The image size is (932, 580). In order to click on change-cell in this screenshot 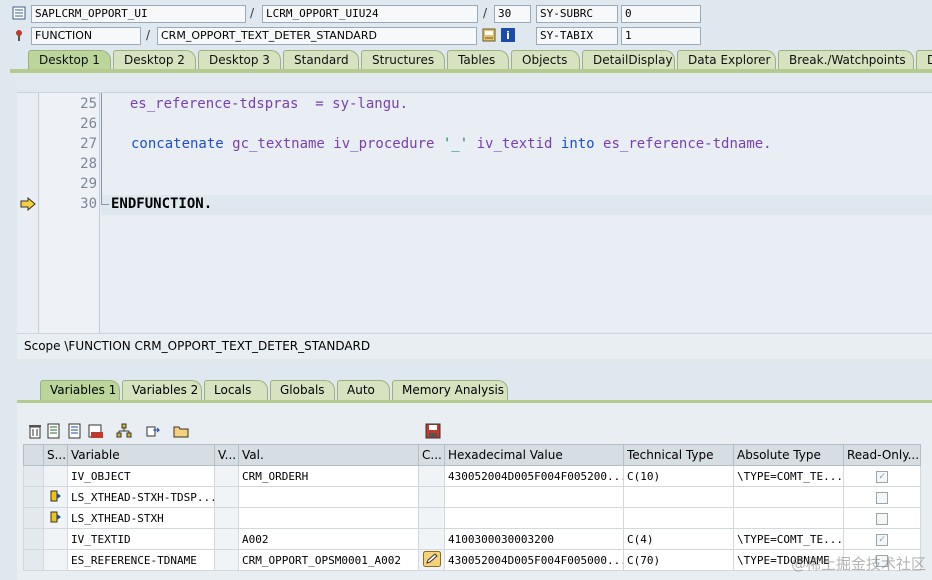, I will do `click(431, 560)`.